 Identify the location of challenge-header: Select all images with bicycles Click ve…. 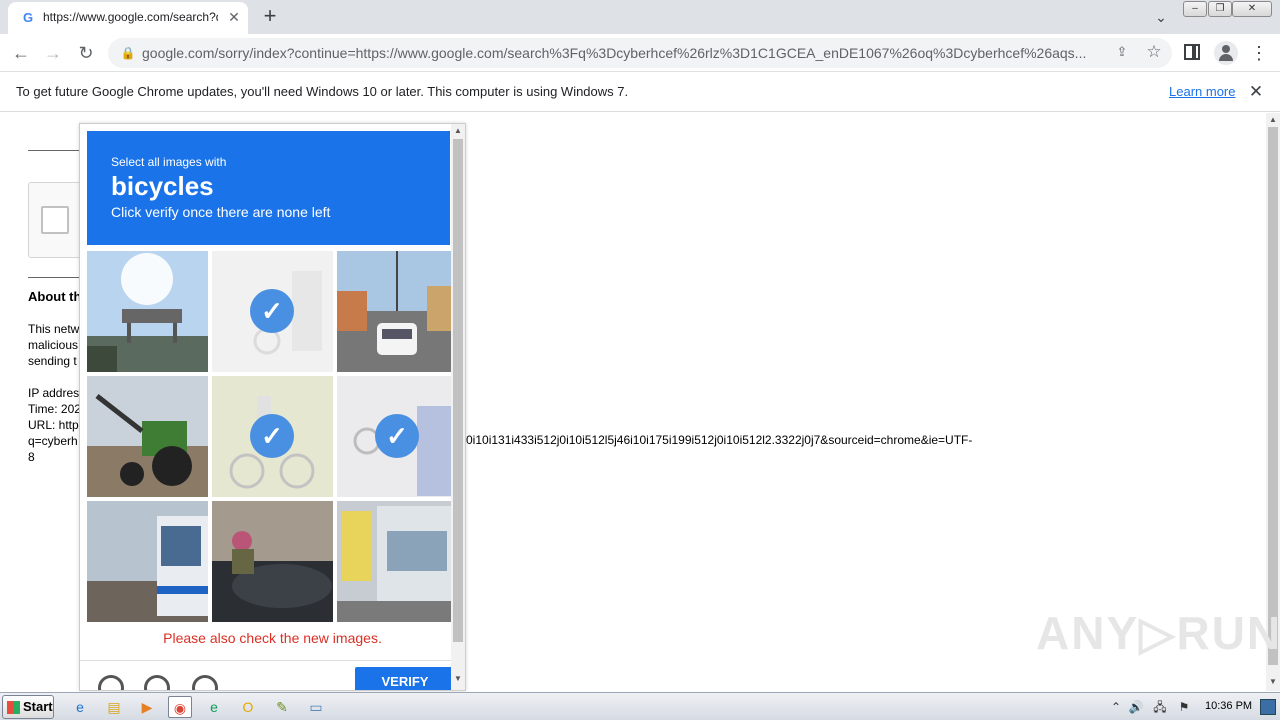
(268, 188).